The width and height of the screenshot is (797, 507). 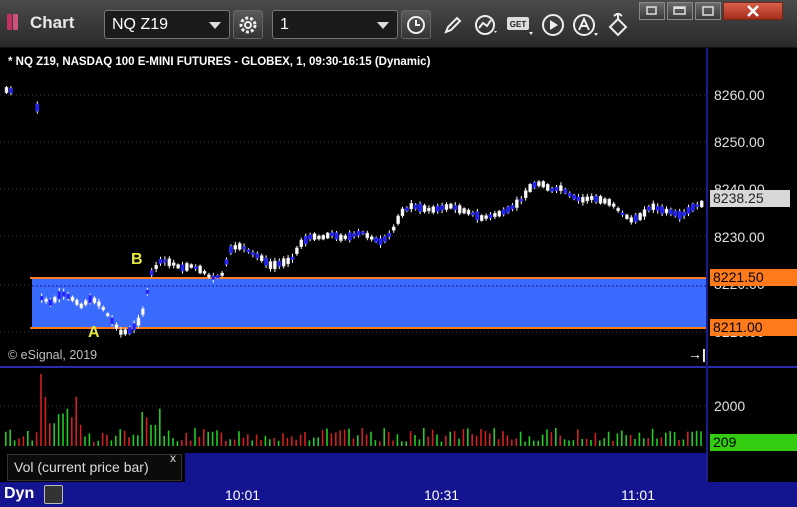 I want to click on get-data-icon: GET, so click(x=520, y=25).